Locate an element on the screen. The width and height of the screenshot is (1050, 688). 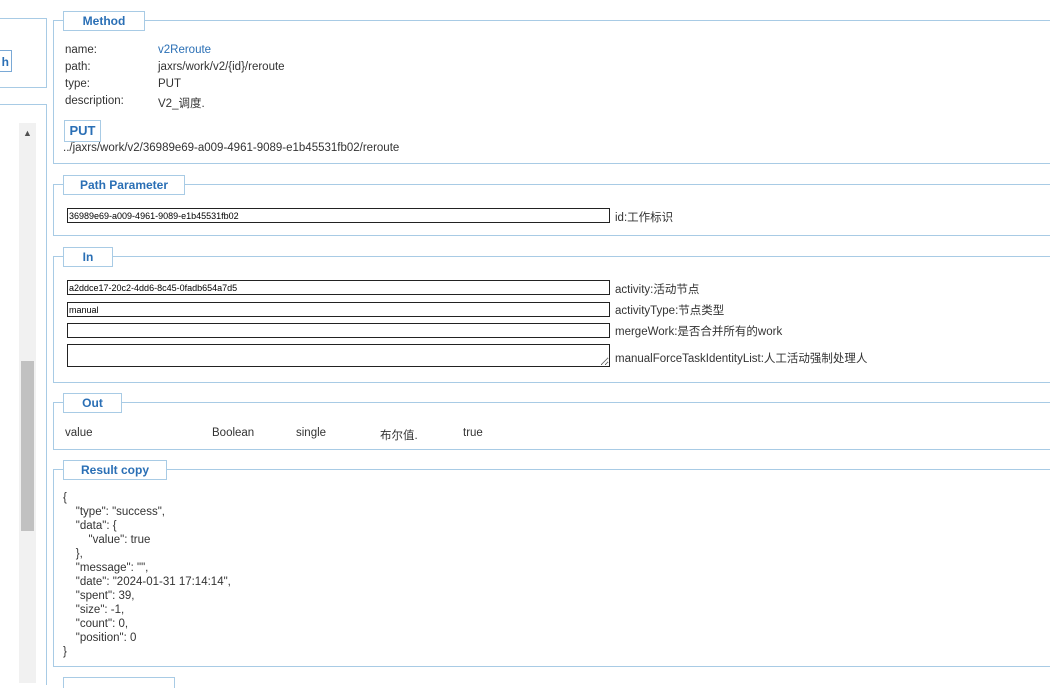
in-legend: In is located at coordinates (88, 257).